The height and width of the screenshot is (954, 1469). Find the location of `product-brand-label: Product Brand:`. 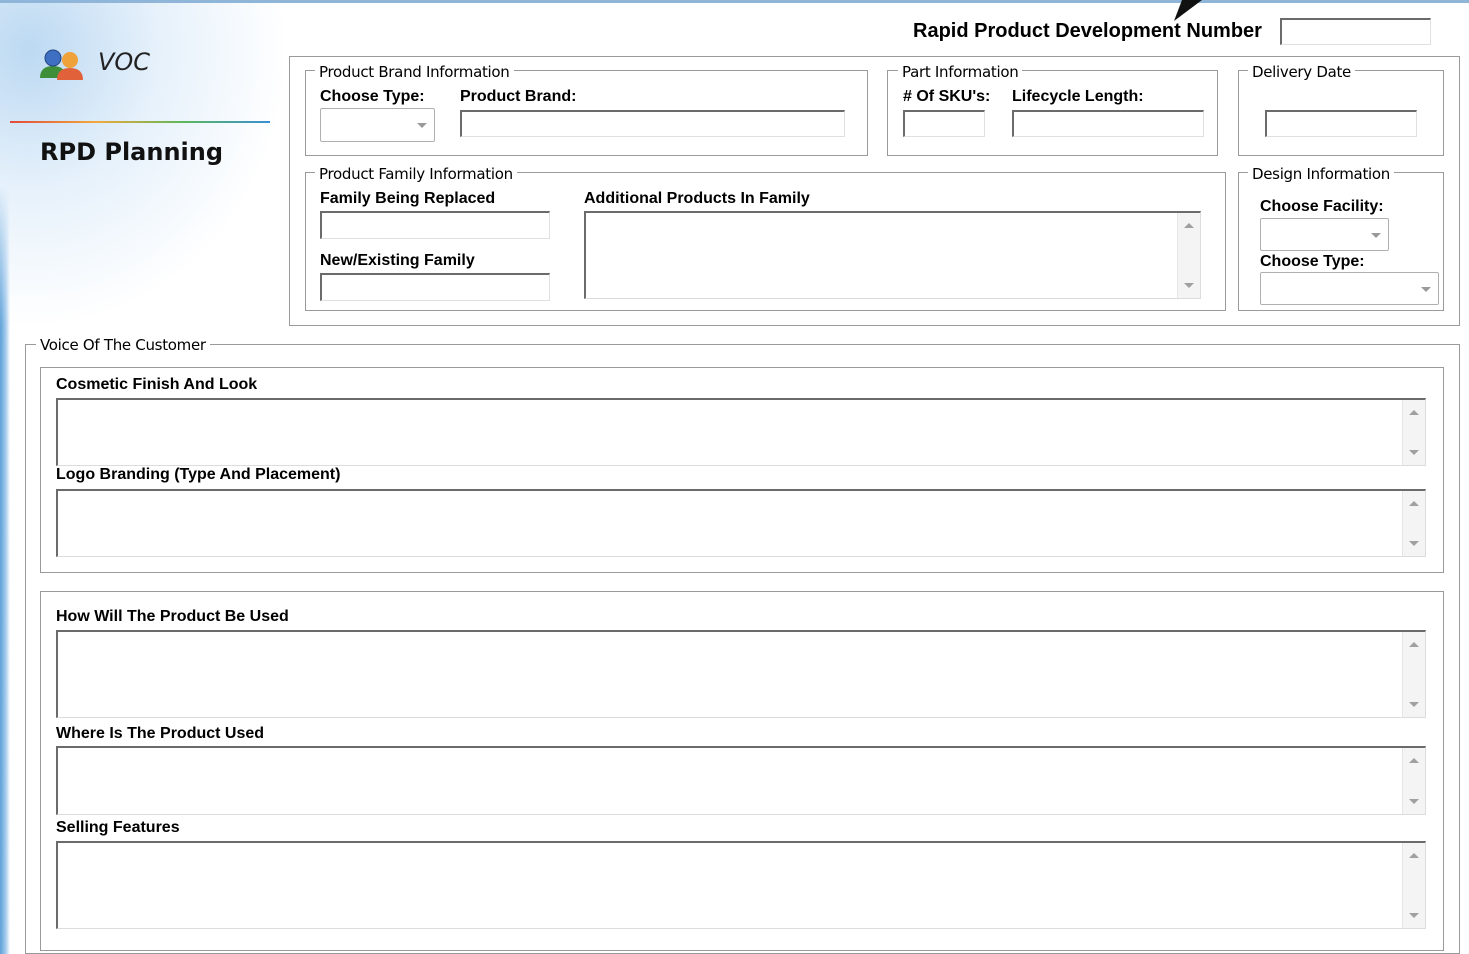

product-brand-label: Product Brand: is located at coordinates (518, 96).